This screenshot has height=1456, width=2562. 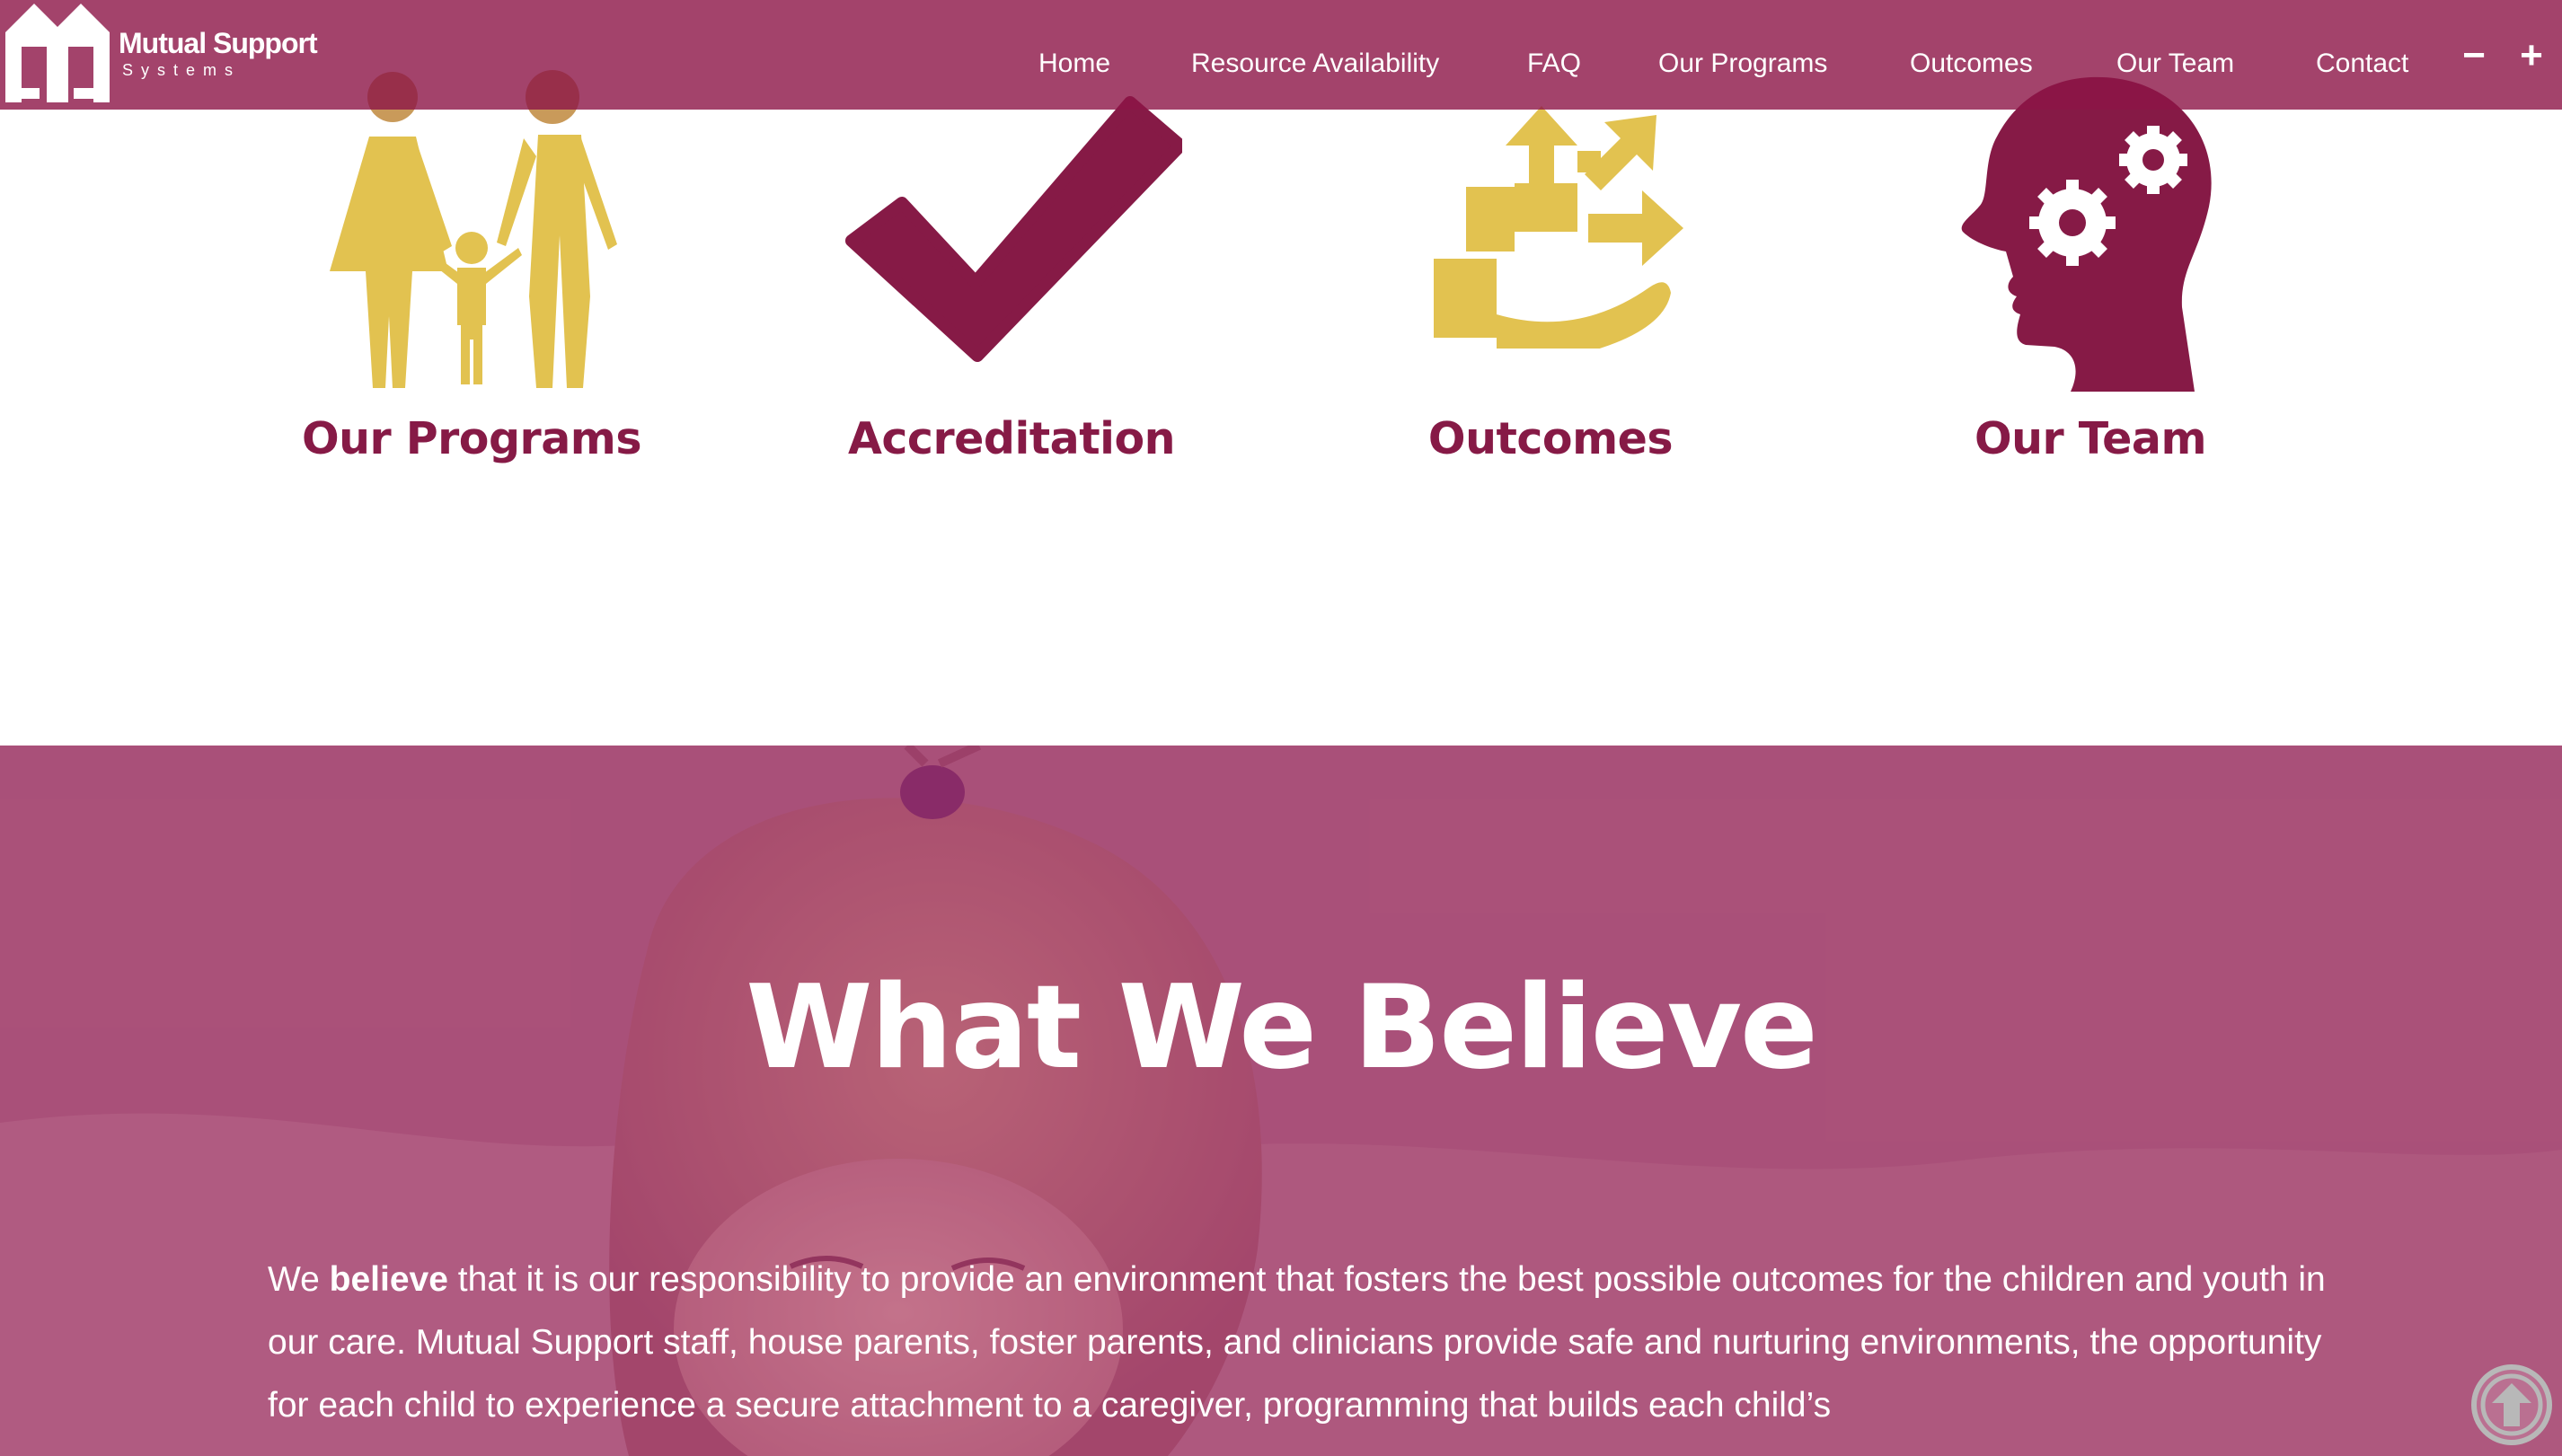 What do you see at coordinates (473, 229) in the screenshot?
I see `family-icon` at bounding box center [473, 229].